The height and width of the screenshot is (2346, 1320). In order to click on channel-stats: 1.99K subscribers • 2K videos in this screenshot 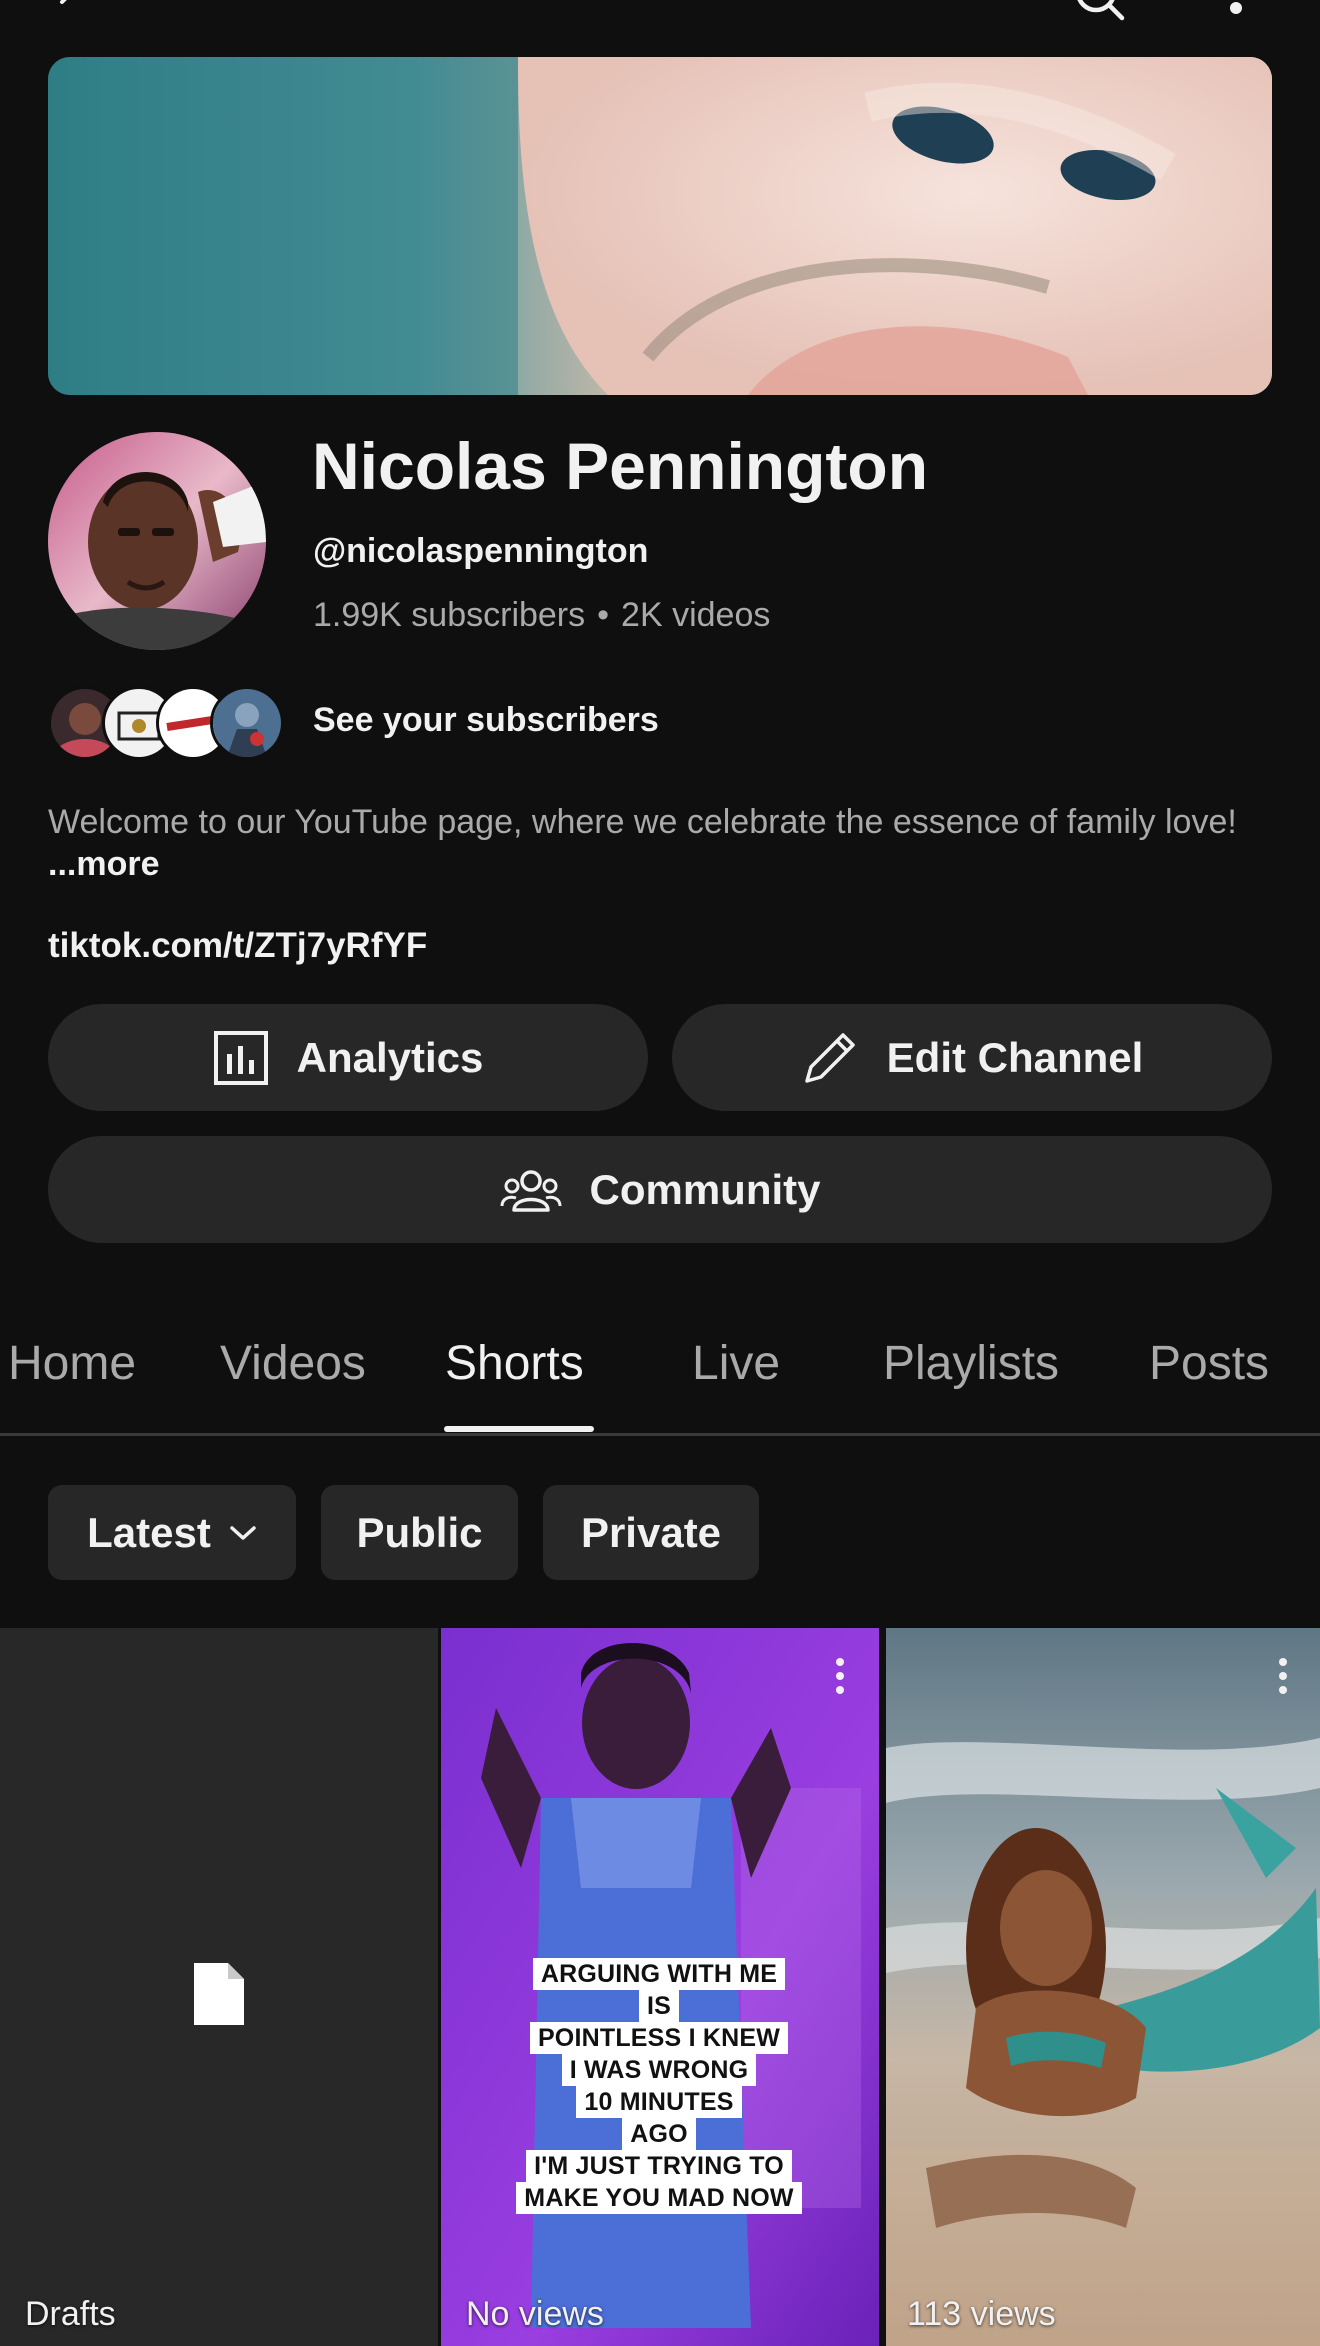, I will do `click(541, 615)`.